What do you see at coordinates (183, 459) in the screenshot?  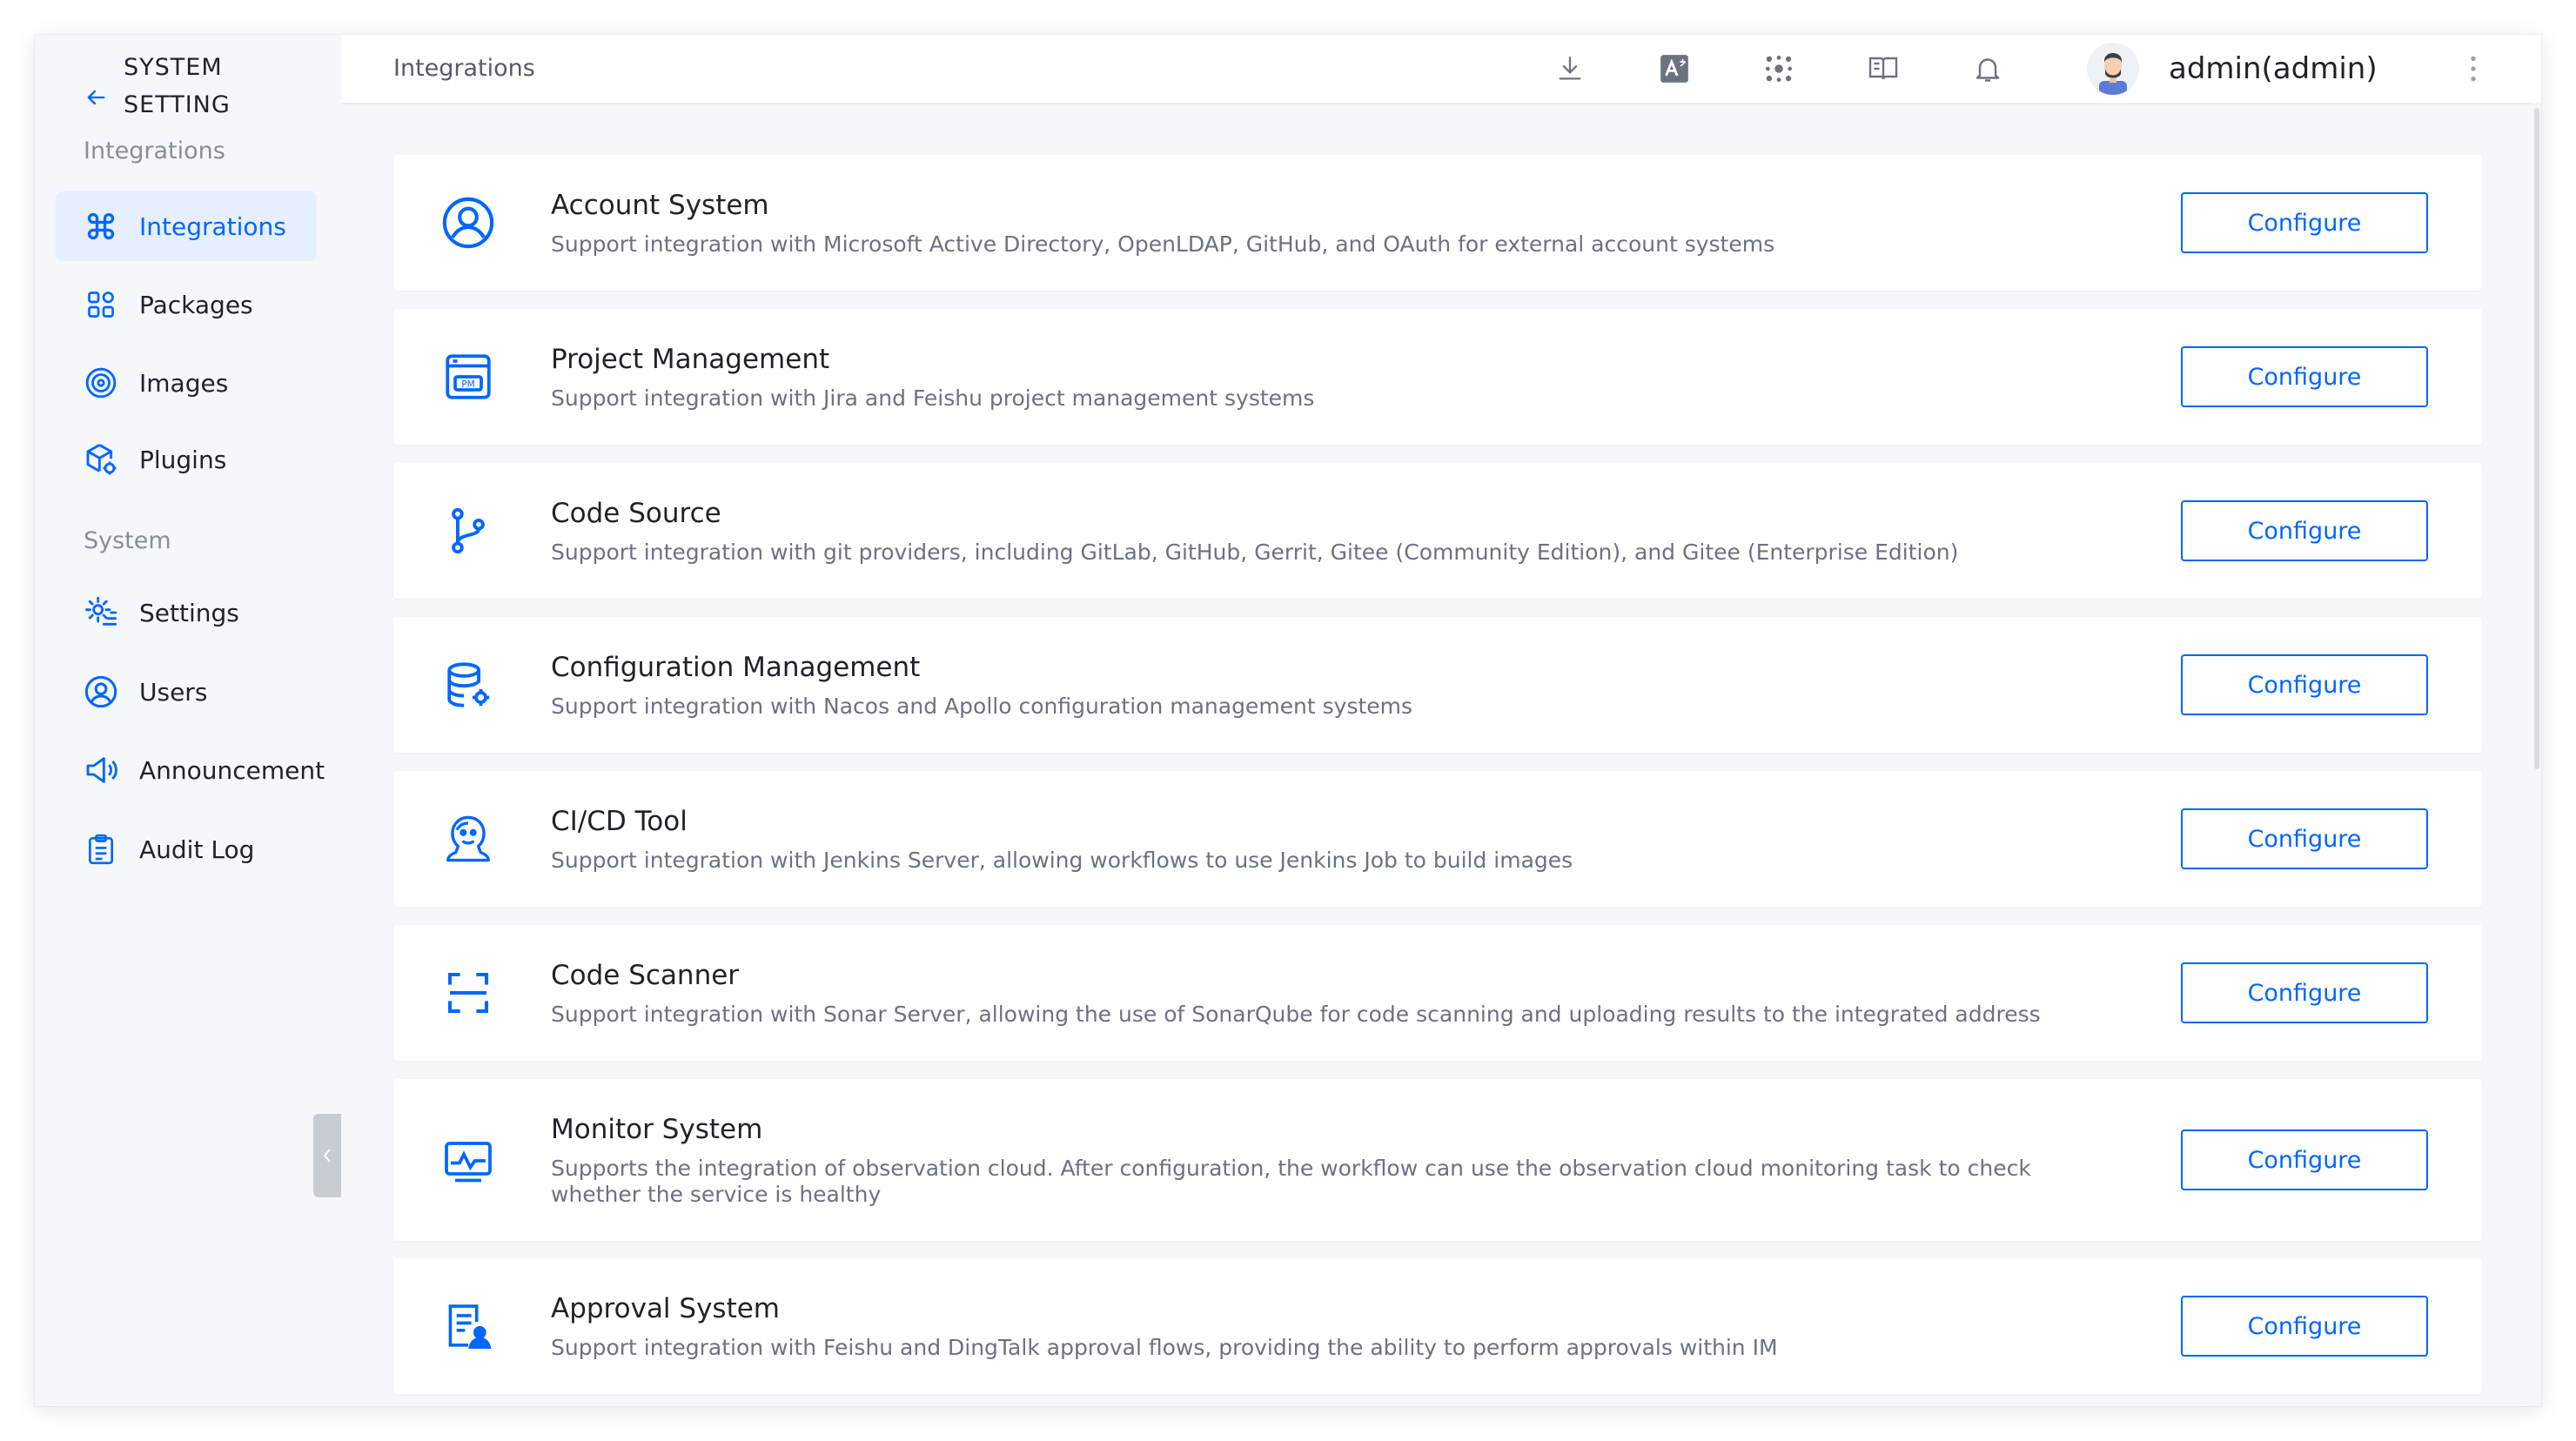 I see `sidebar-item-label: Plugins` at bounding box center [183, 459].